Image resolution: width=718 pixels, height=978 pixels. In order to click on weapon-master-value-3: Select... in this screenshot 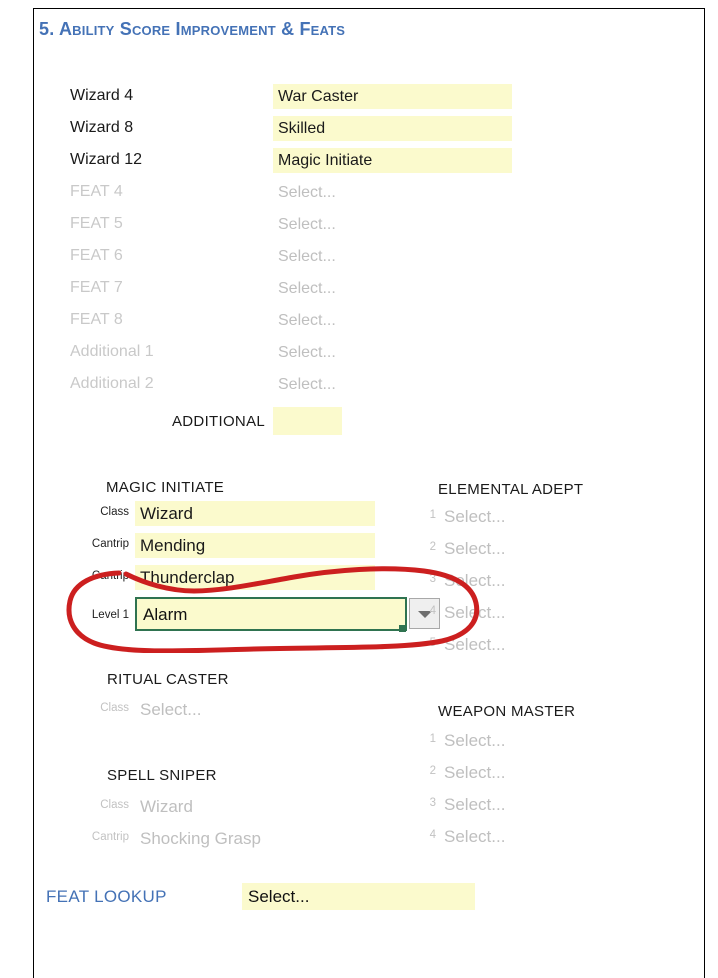, I will do `click(514, 804)`.